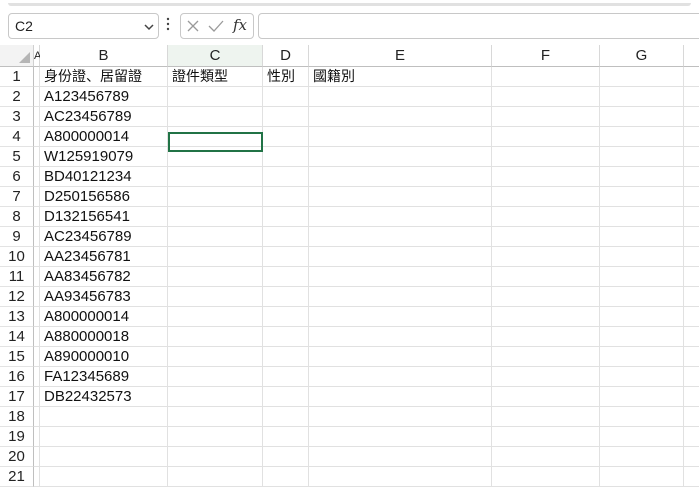  I want to click on cell-g9, so click(642, 237).